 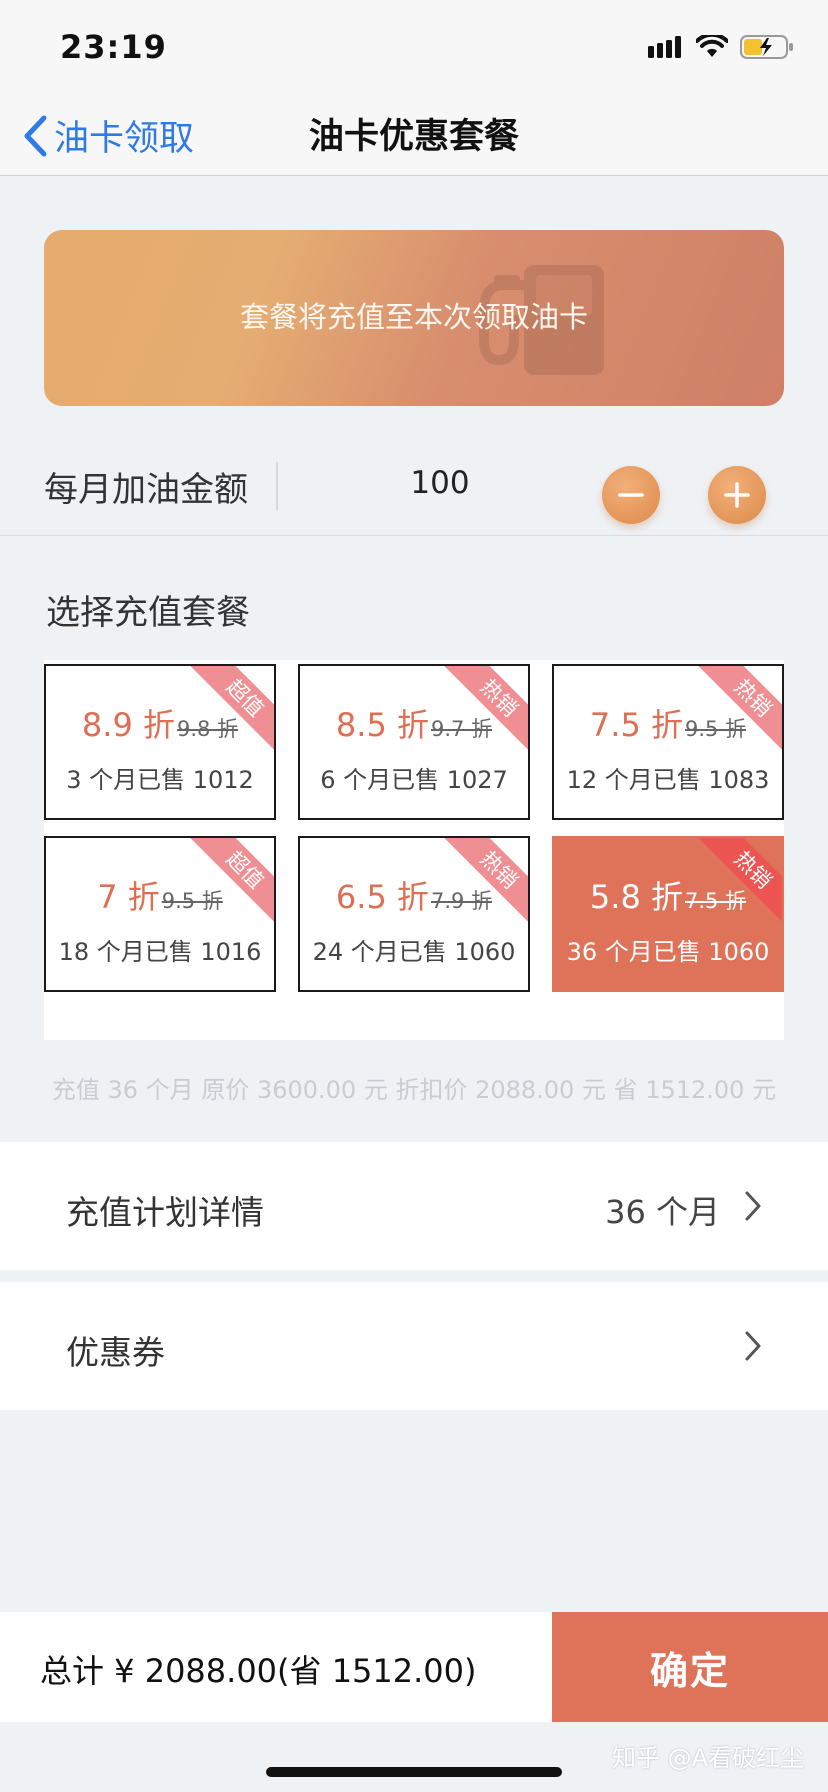 I want to click on increase-button, so click(x=737, y=495).